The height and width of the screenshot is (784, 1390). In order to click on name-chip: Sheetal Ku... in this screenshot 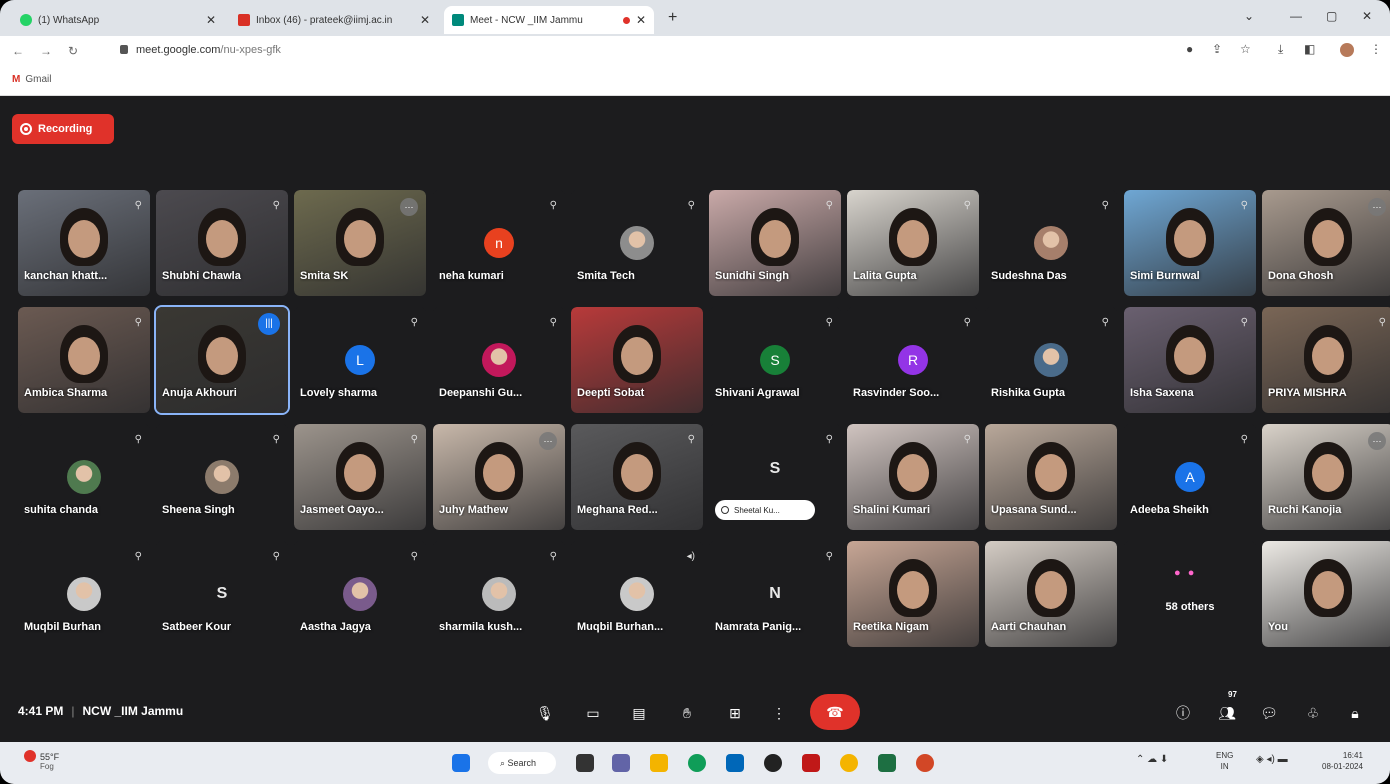, I will do `click(765, 510)`.